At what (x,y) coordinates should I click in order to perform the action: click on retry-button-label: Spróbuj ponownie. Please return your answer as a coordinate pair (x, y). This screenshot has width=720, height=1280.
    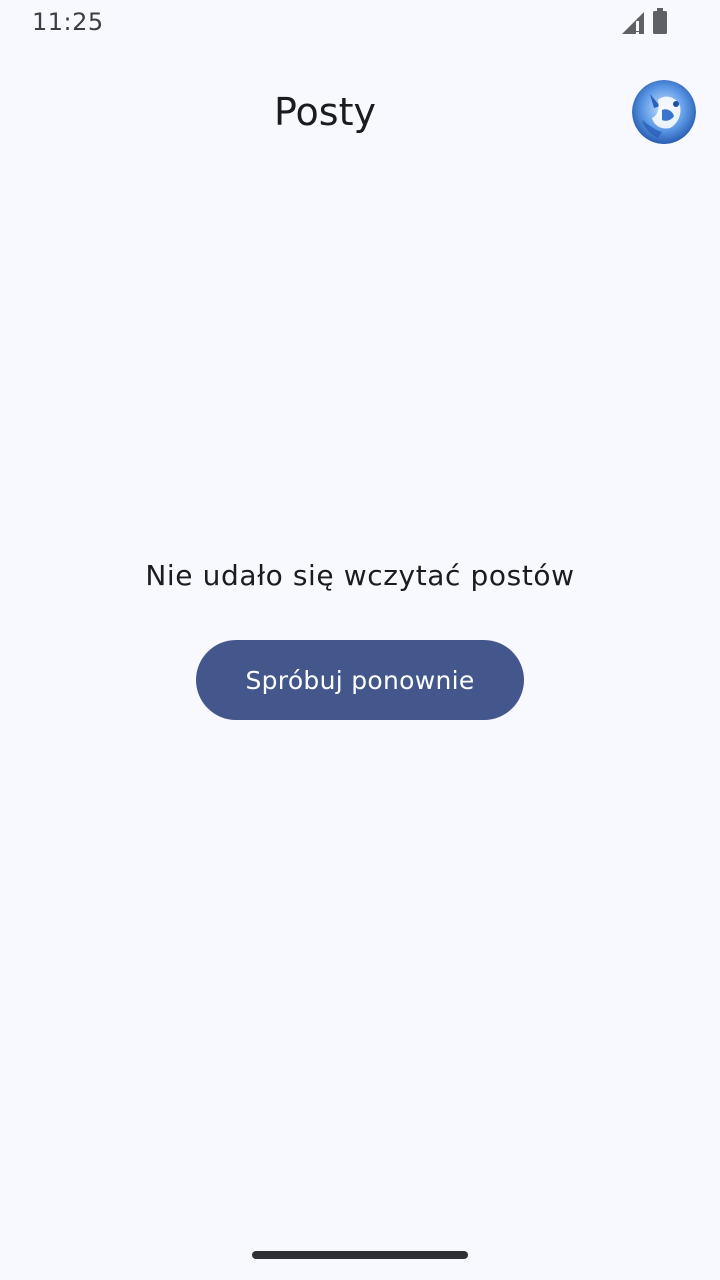
    Looking at the image, I should click on (360, 680).